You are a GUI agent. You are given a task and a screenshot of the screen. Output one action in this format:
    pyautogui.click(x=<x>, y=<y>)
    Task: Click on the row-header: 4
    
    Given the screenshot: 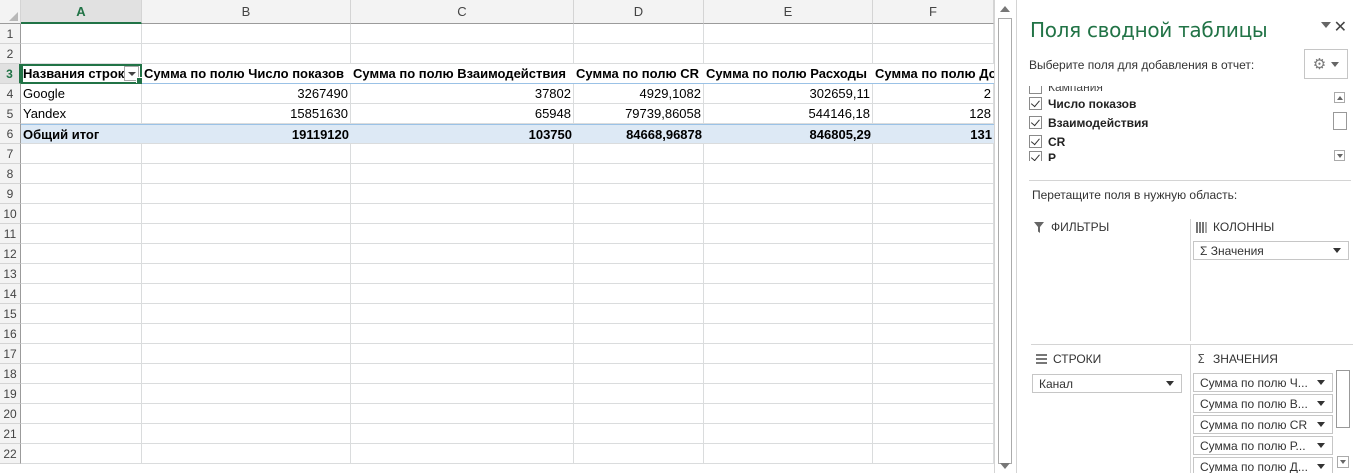 What is the action you would take?
    pyautogui.click(x=10, y=94)
    